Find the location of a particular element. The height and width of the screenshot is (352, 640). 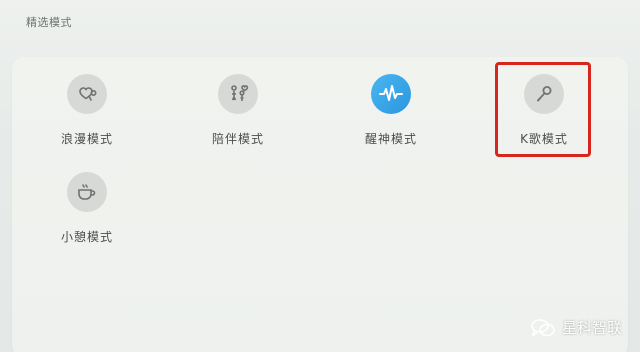

mode-label: 浪漫模式 is located at coordinates (86, 139).